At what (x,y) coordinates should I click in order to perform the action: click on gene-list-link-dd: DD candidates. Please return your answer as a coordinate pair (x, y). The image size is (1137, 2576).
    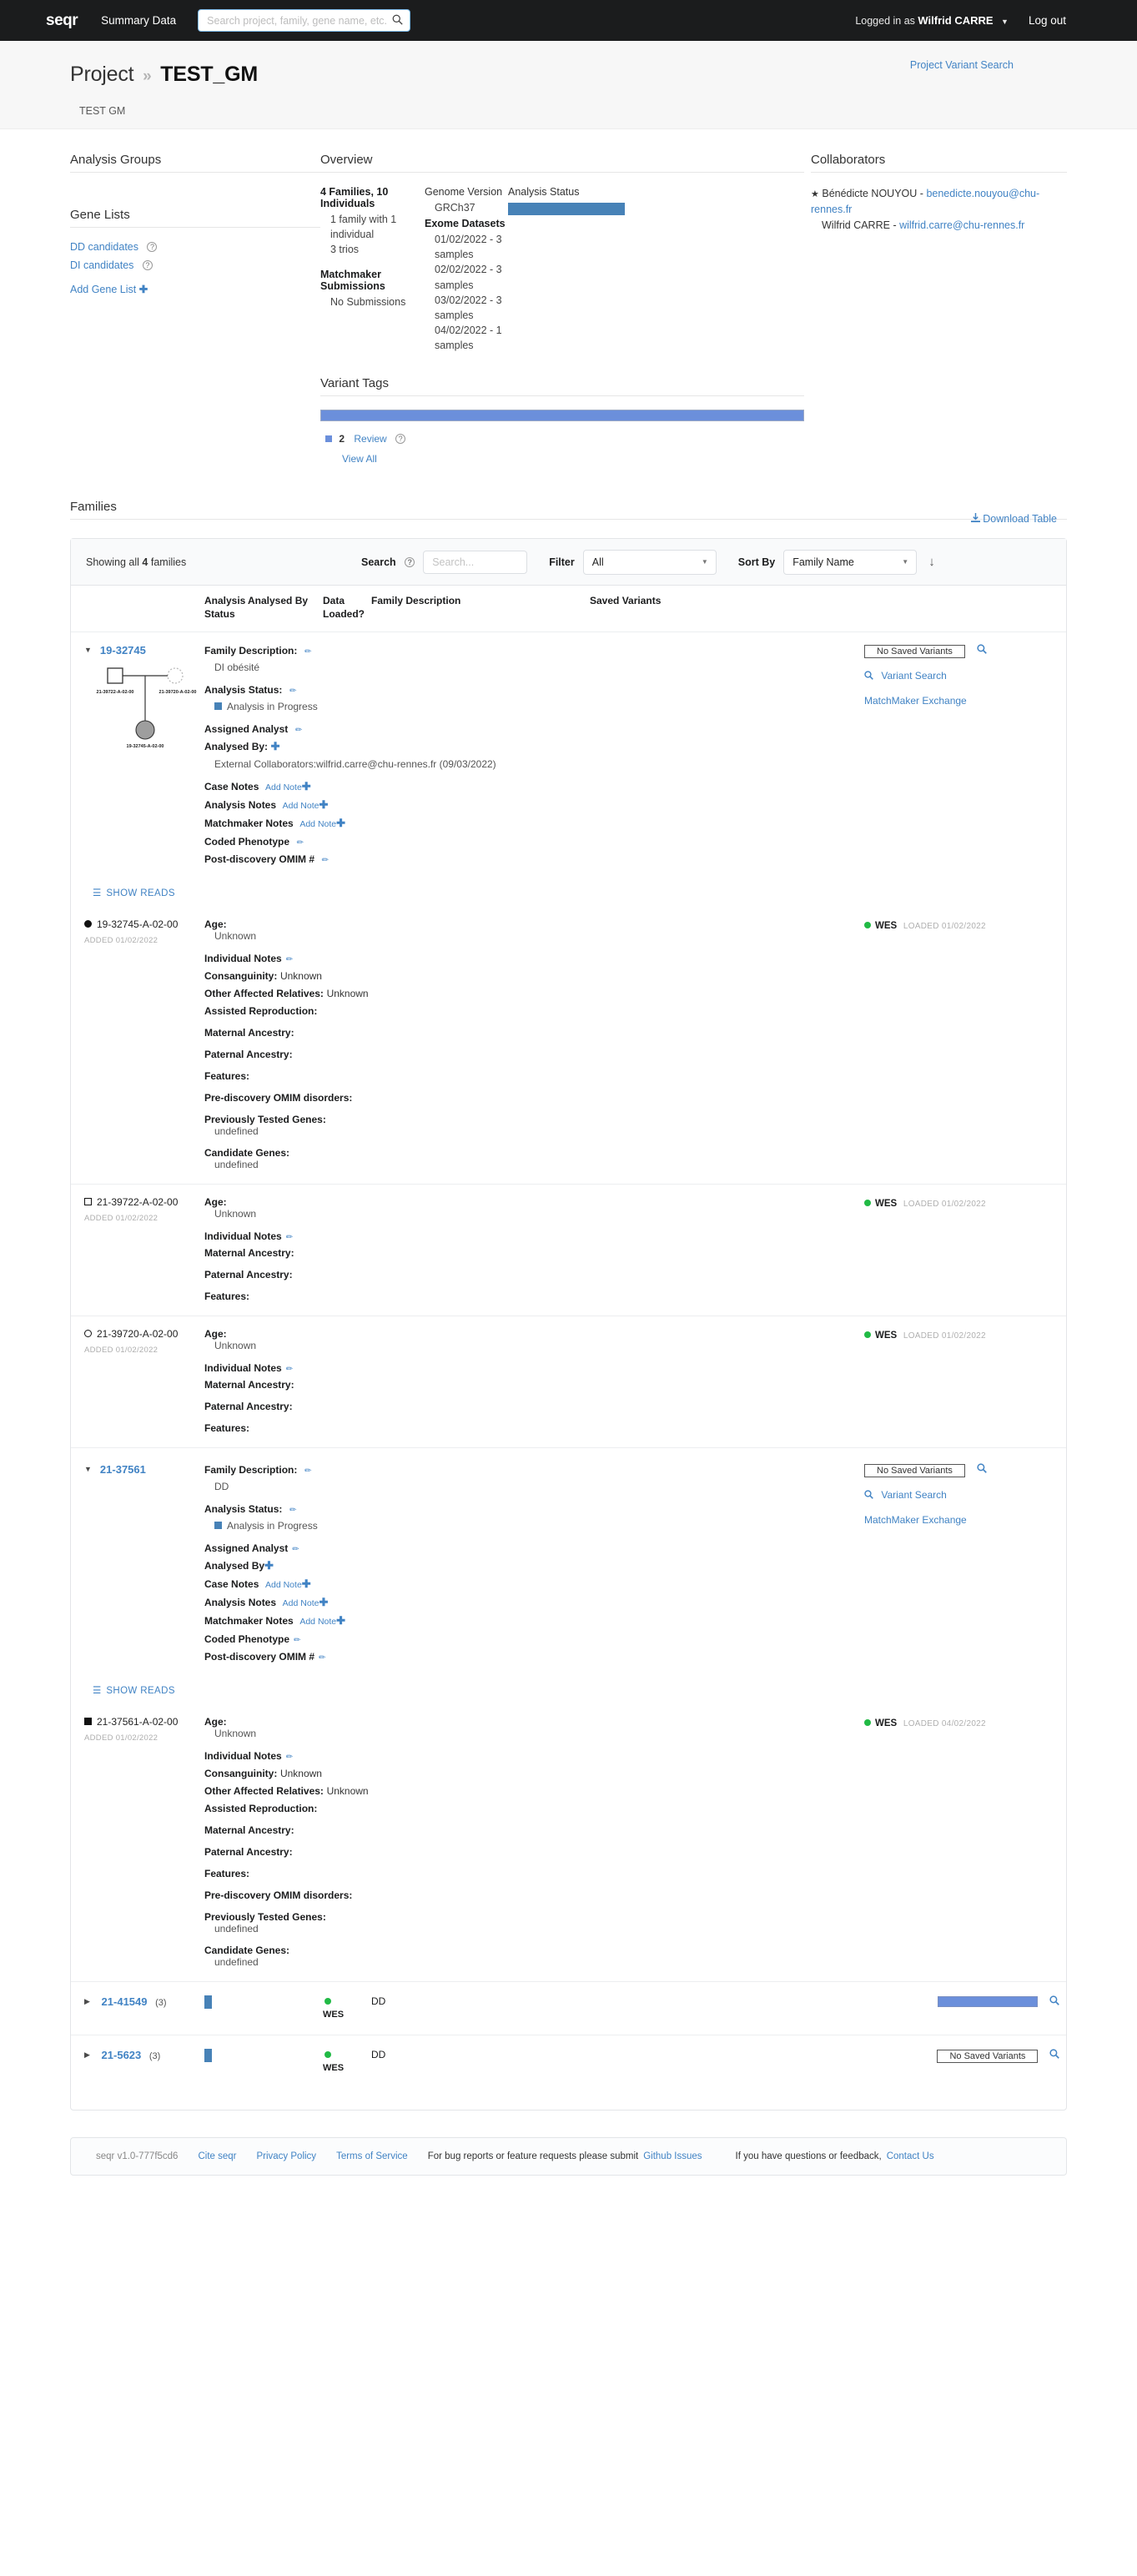
    Looking at the image, I should click on (104, 247).